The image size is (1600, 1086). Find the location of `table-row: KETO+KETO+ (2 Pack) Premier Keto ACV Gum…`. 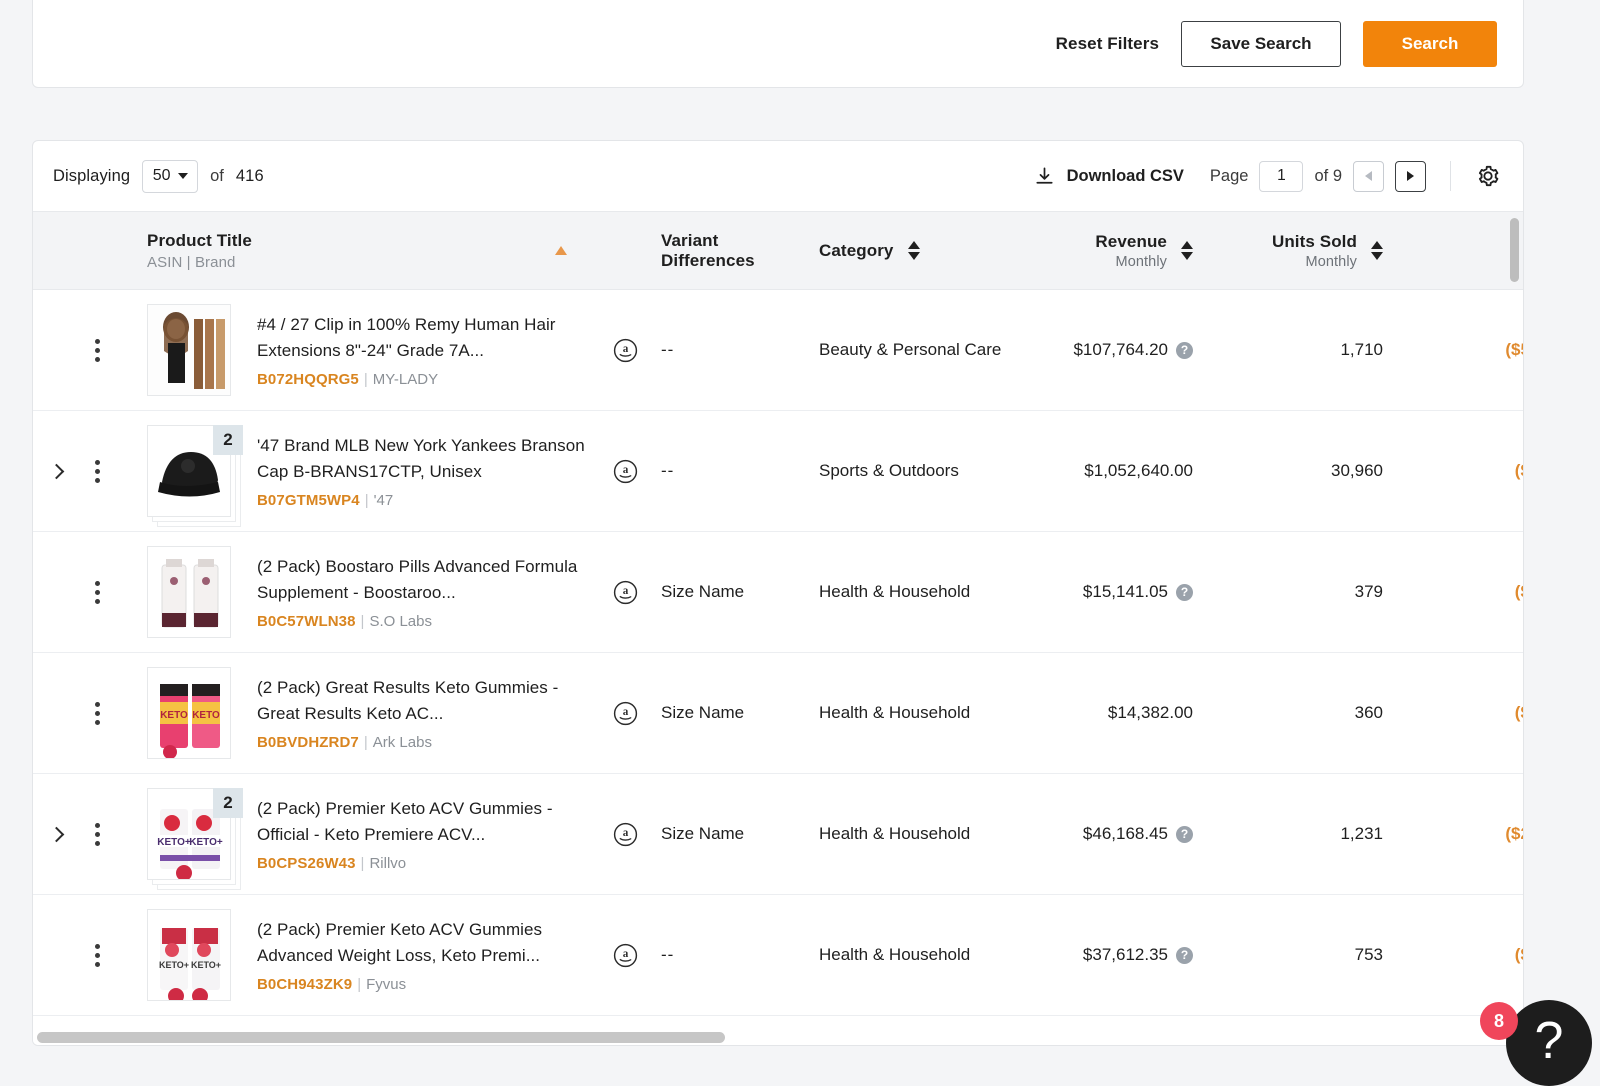

table-row: KETO+KETO+ (2 Pack) Premier Keto ACV Gum… is located at coordinates (778, 955).